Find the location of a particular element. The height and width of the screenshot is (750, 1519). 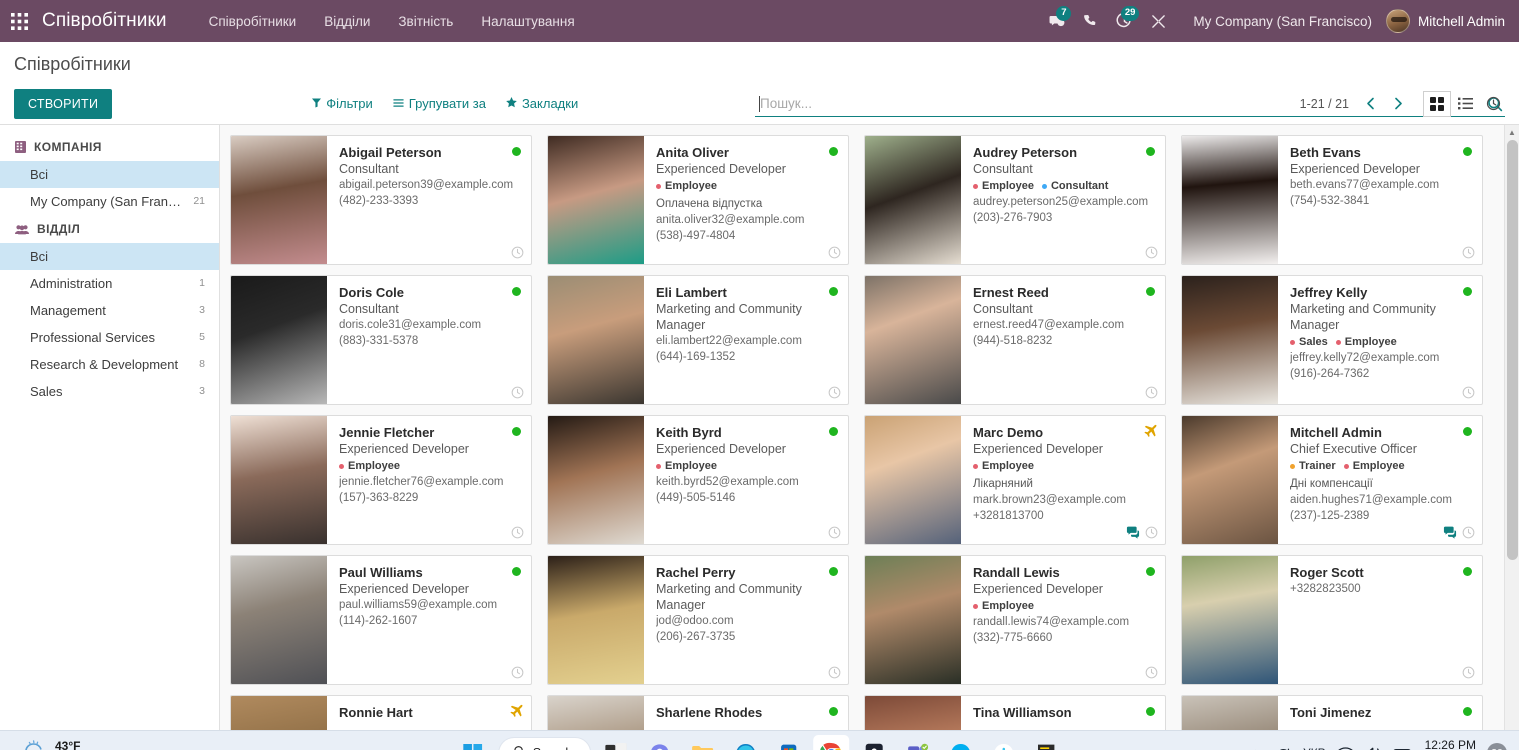

start-button-icon is located at coordinates (473, 742).